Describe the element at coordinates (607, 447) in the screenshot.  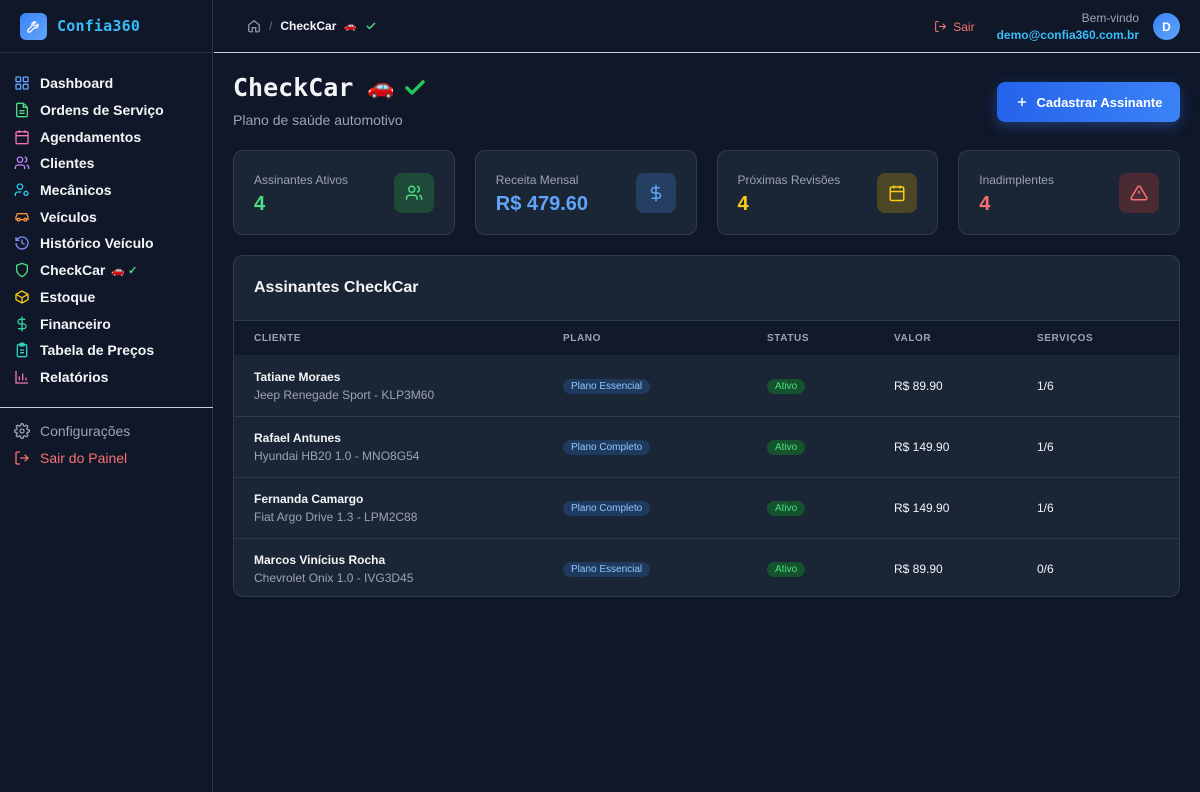
I see `plan-badge: Plano Completo` at that location.